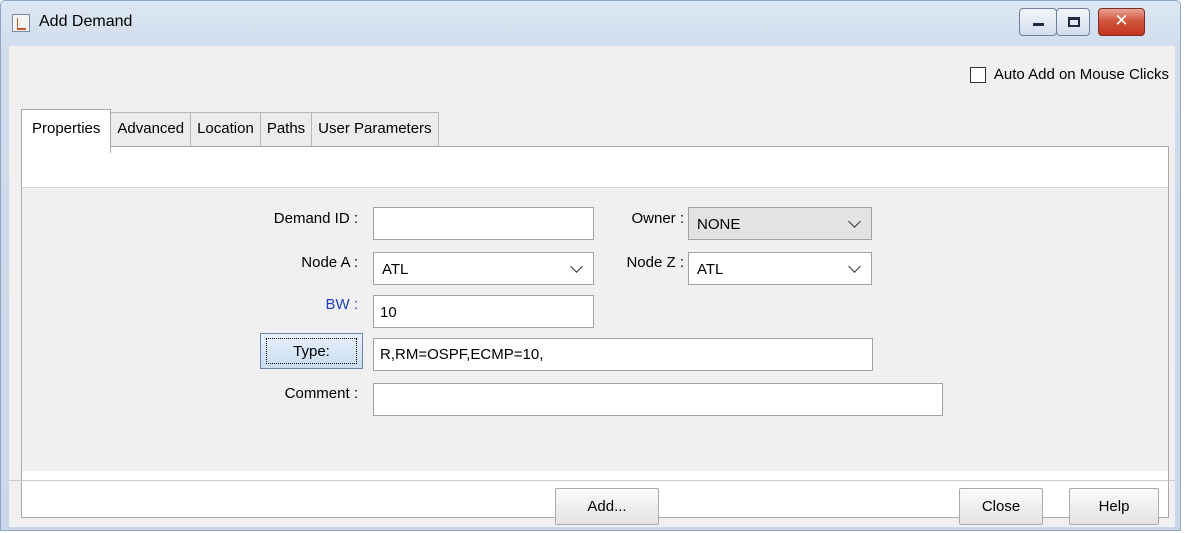  I want to click on java-app-icon, so click(21, 23).